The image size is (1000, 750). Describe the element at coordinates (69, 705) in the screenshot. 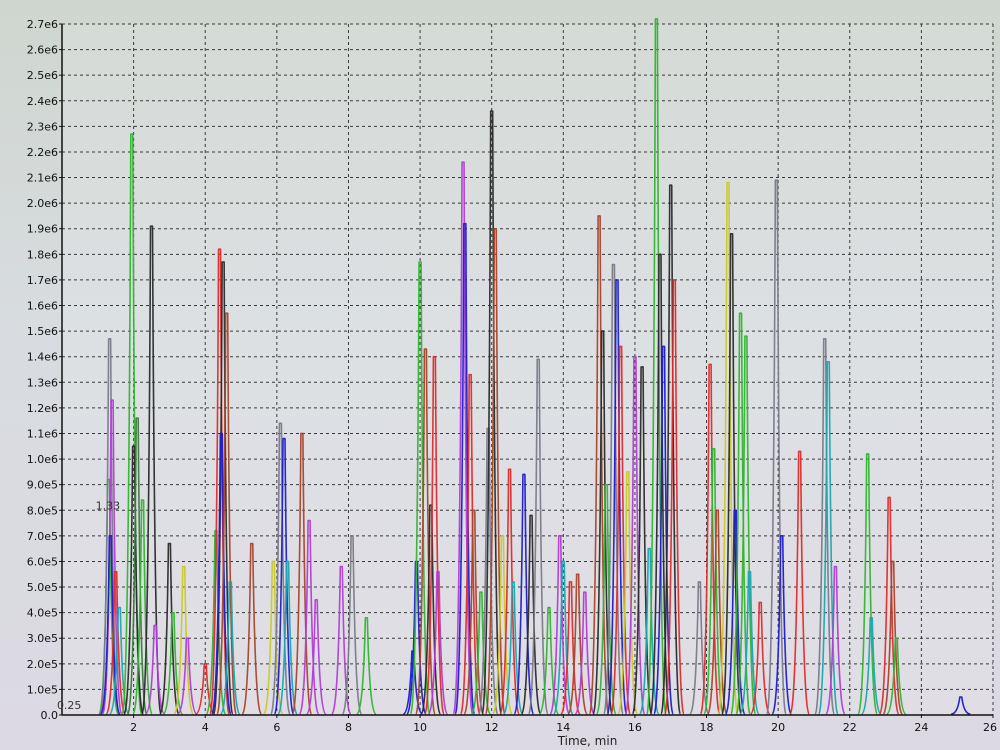

I see `peak-annotation: 0.25` at that location.